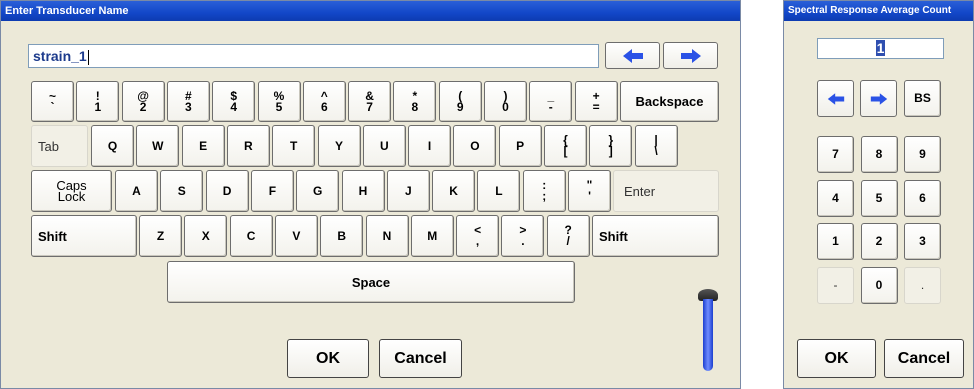  Describe the element at coordinates (460, 101) in the screenshot. I see `key-9: (9` at that location.